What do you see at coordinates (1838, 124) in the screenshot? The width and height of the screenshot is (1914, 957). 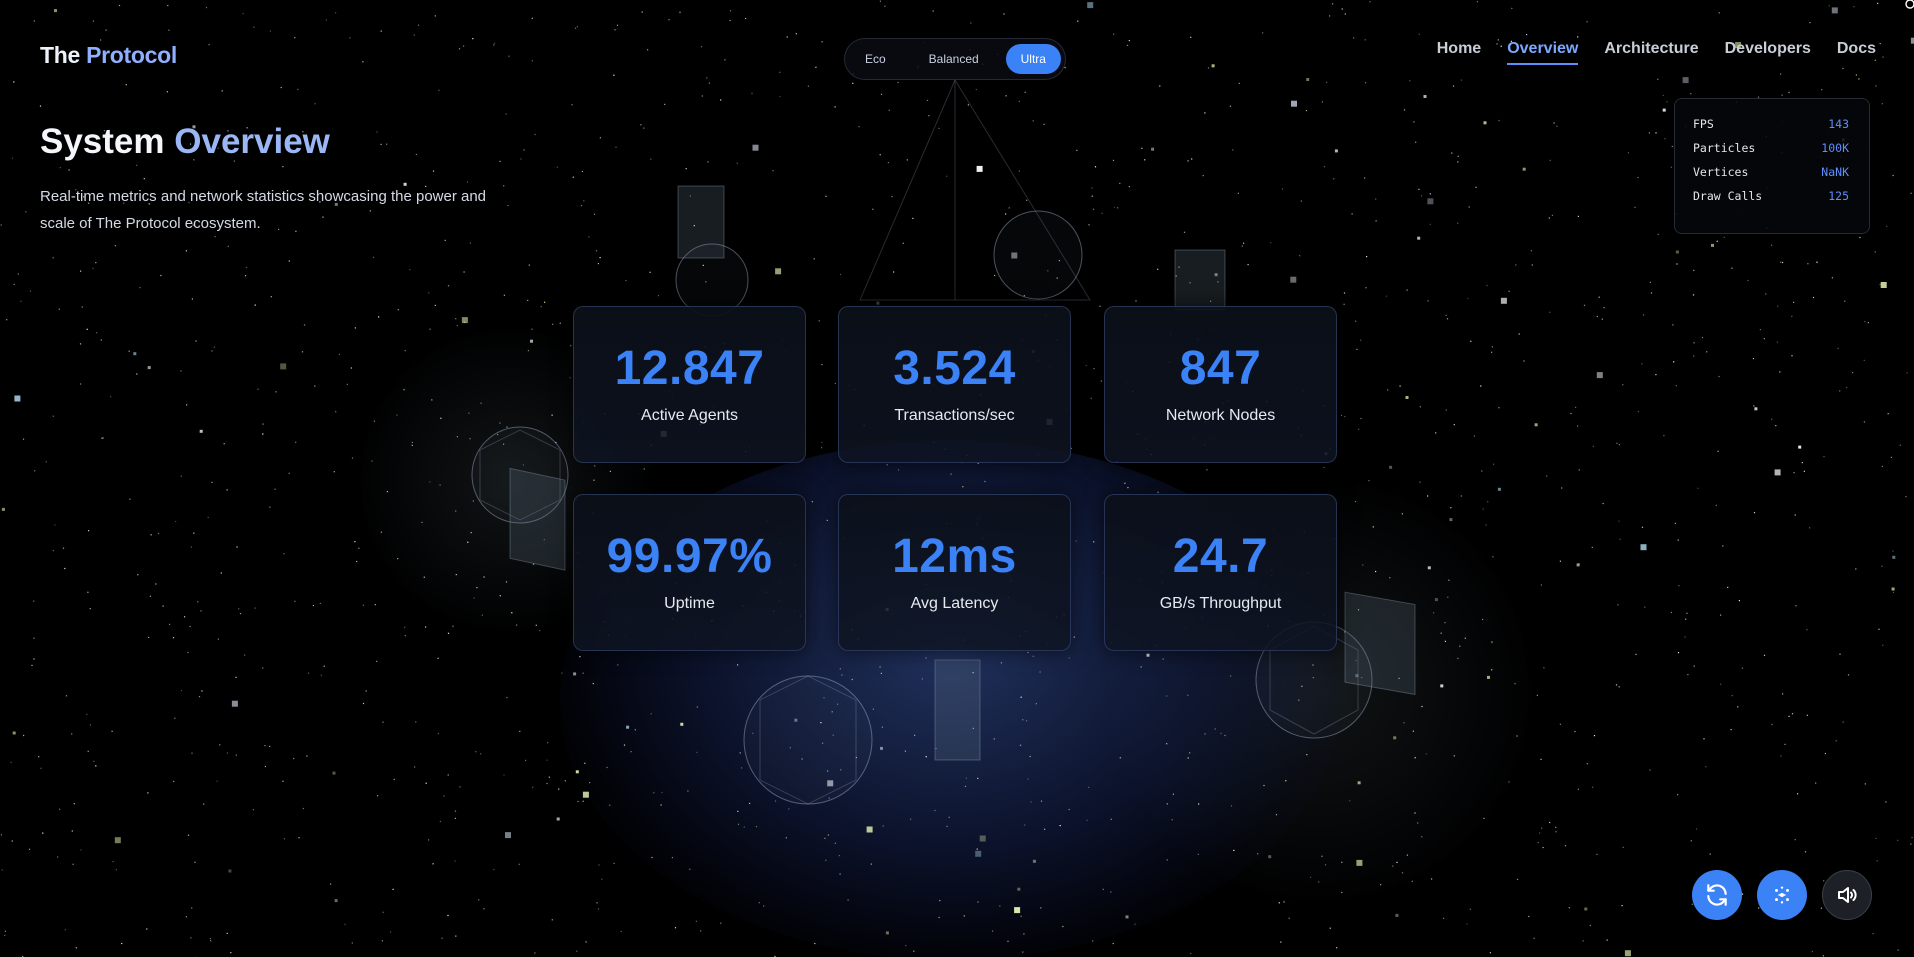 I see `perf-value: 143` at bounding box center [1838, 124].